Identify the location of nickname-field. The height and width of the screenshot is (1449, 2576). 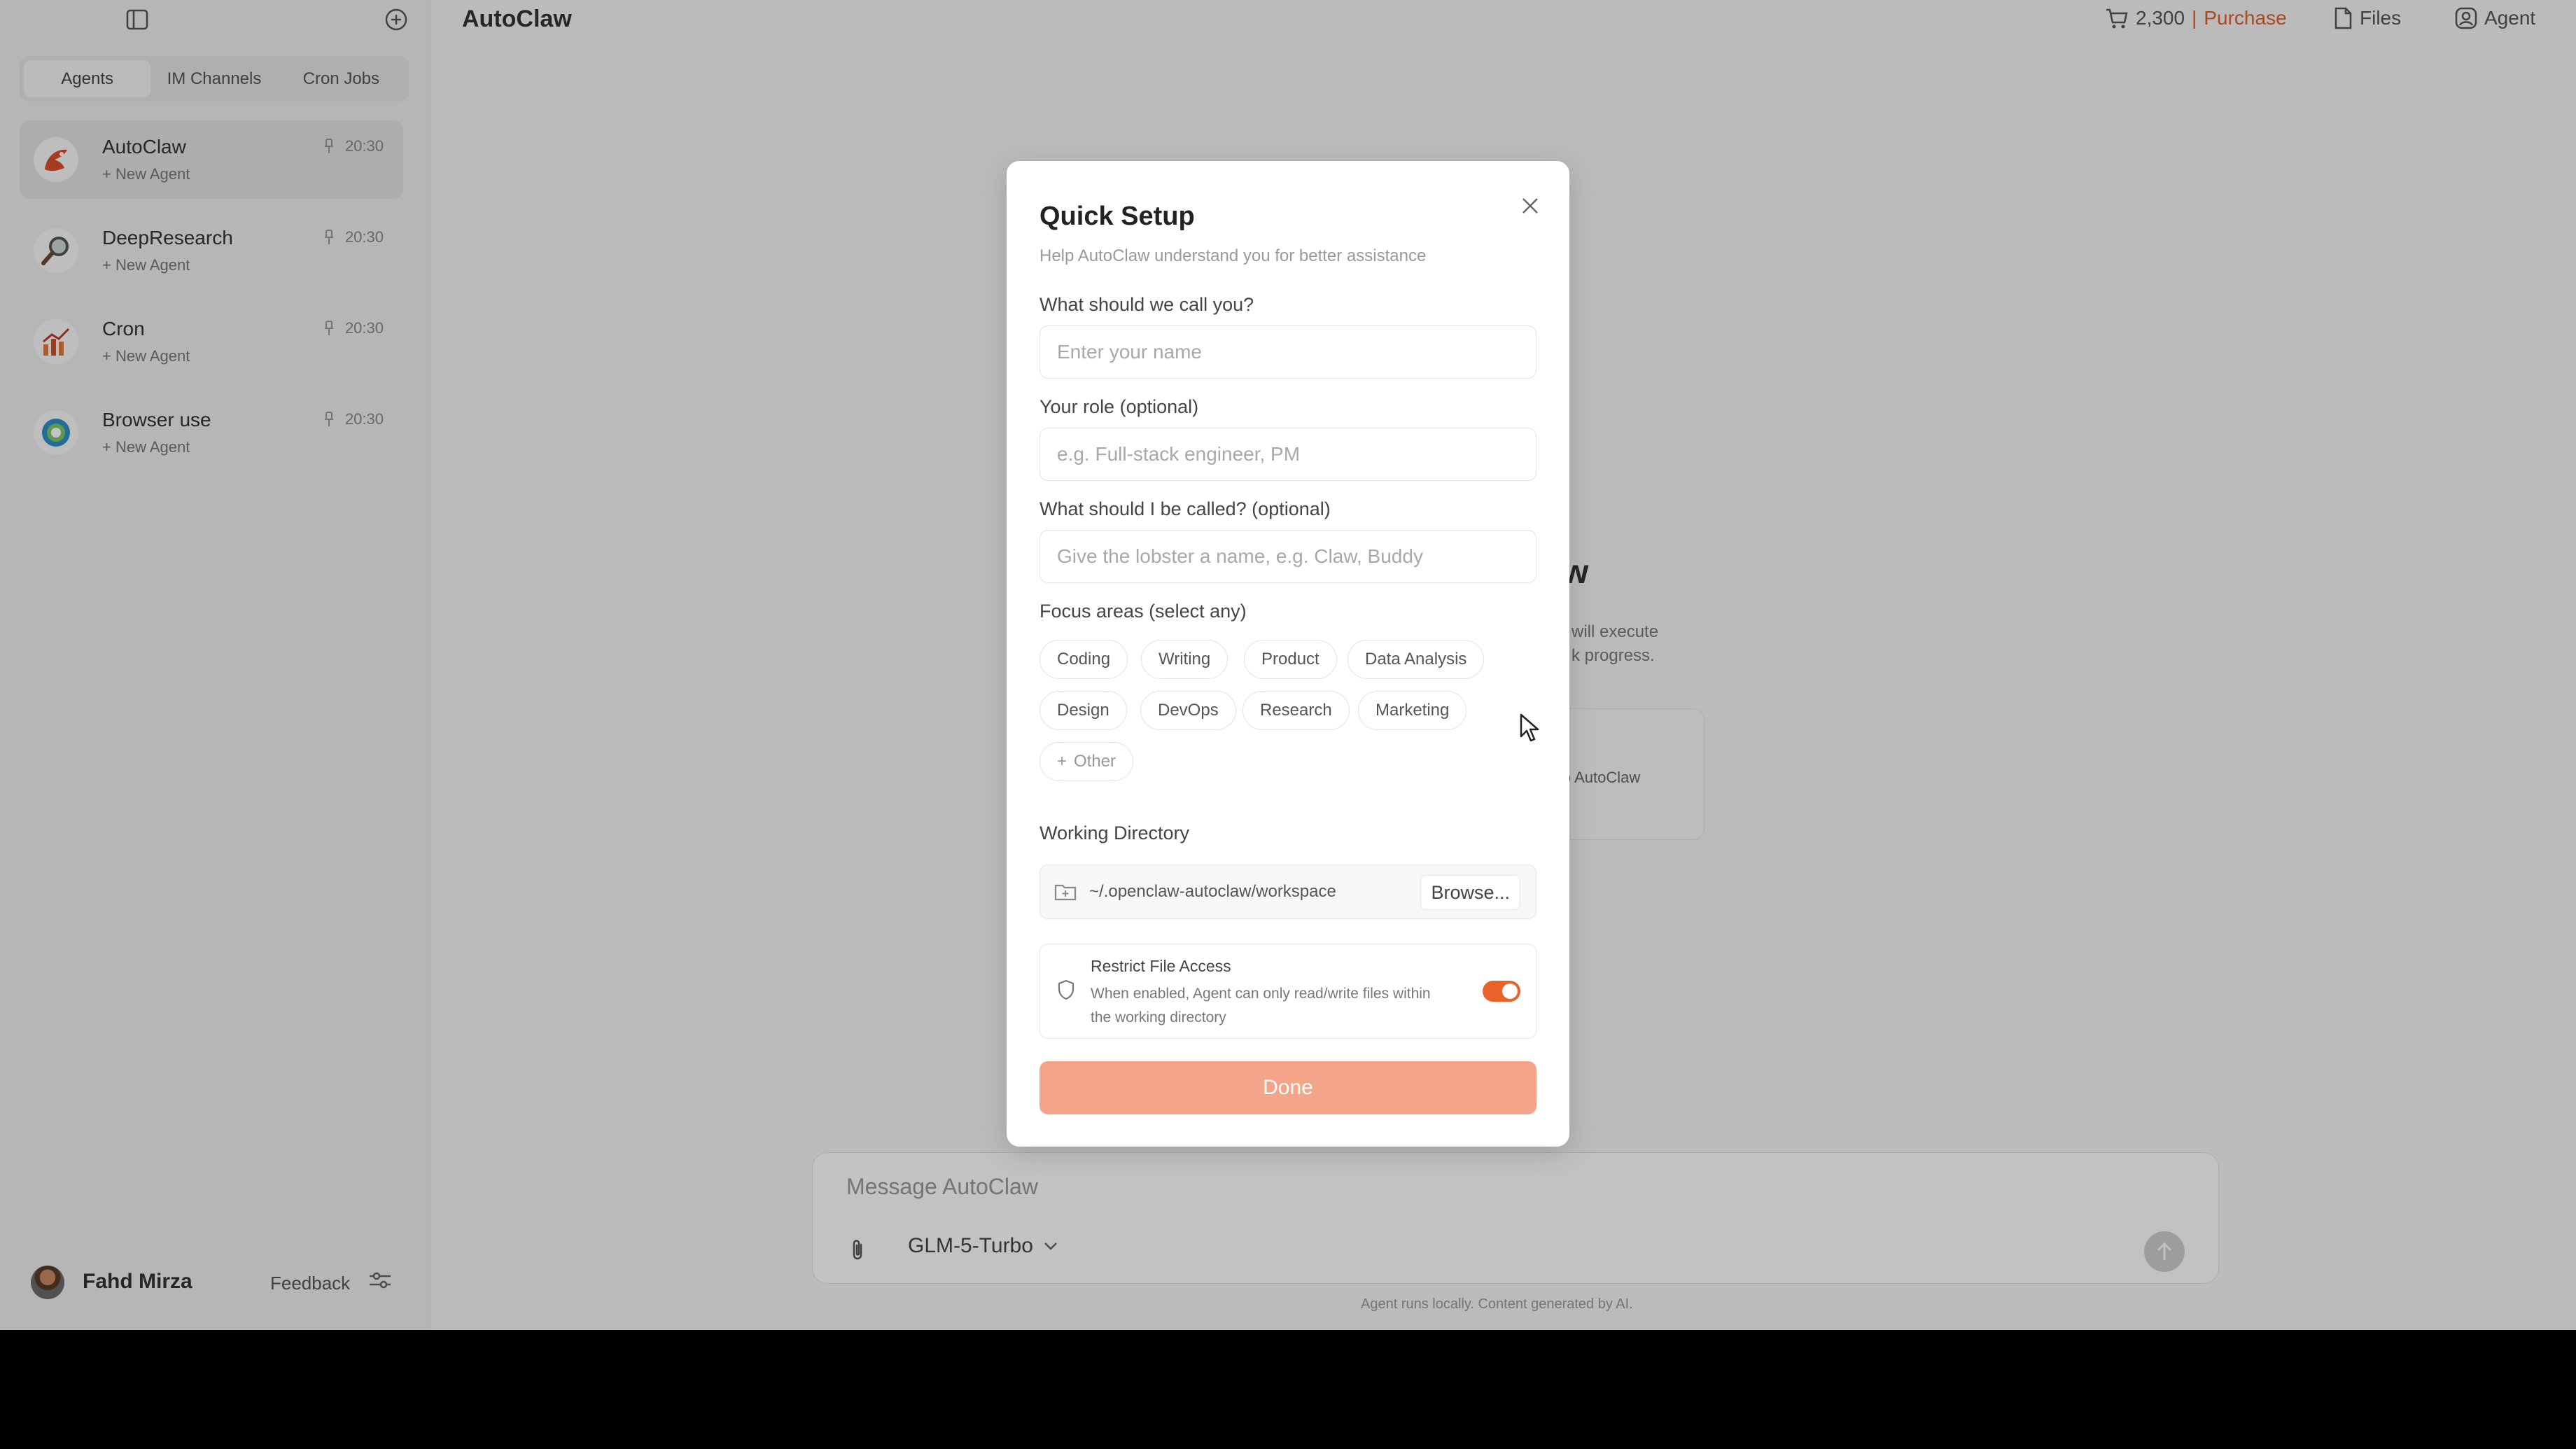
(1288, 556).